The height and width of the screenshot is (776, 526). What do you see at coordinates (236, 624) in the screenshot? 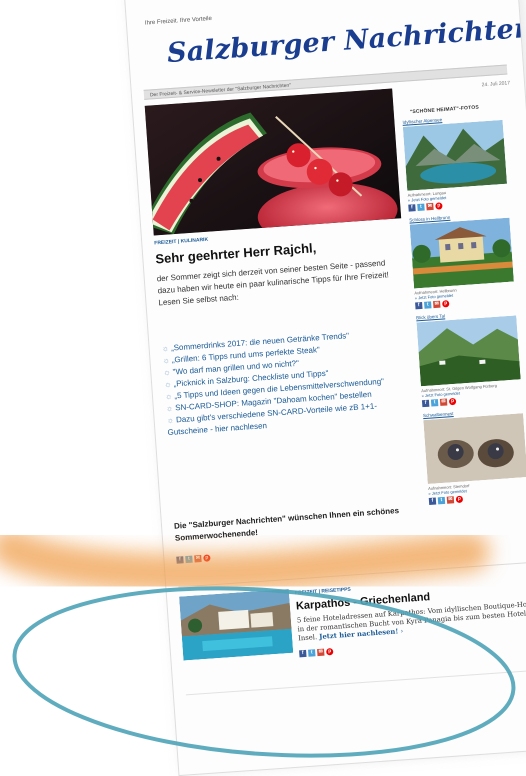
I see `karpathos-image` at bounding box center [236, 624].